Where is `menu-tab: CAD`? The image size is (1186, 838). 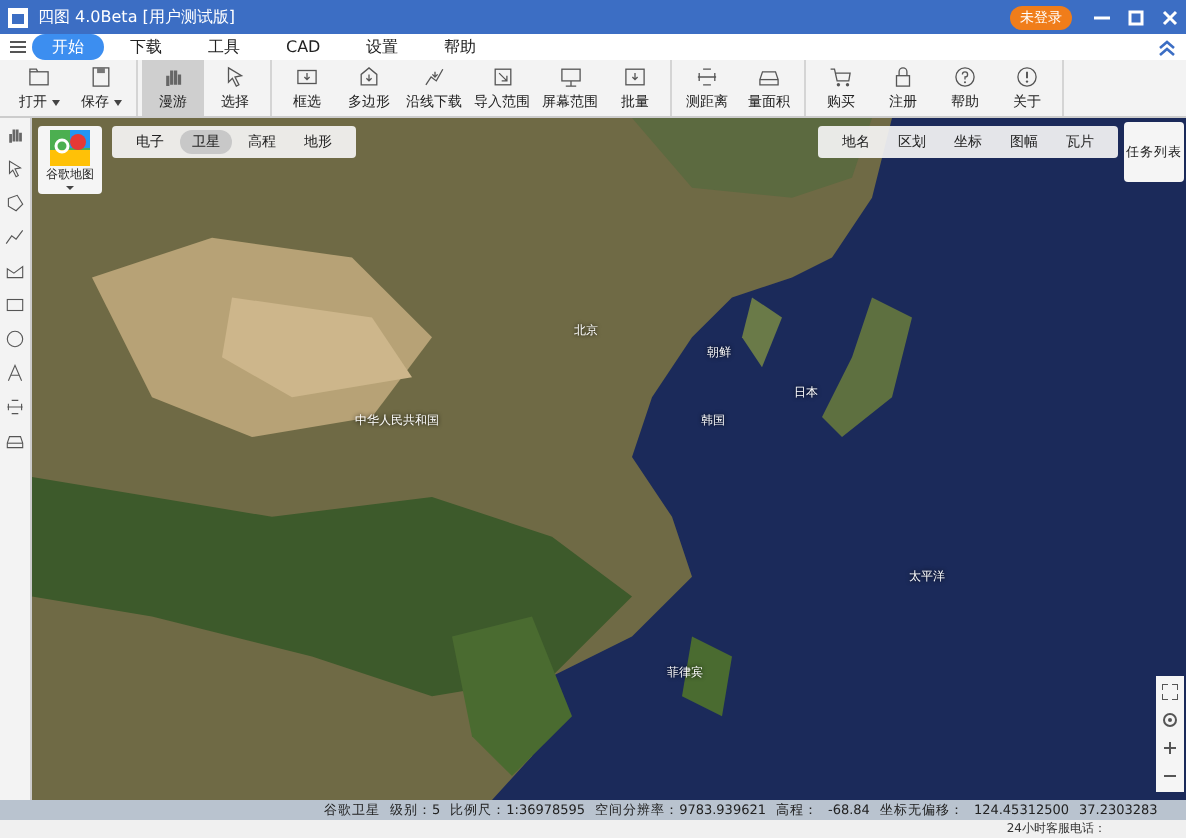 menu-tab: CAD is located at coordinates (303, 47).